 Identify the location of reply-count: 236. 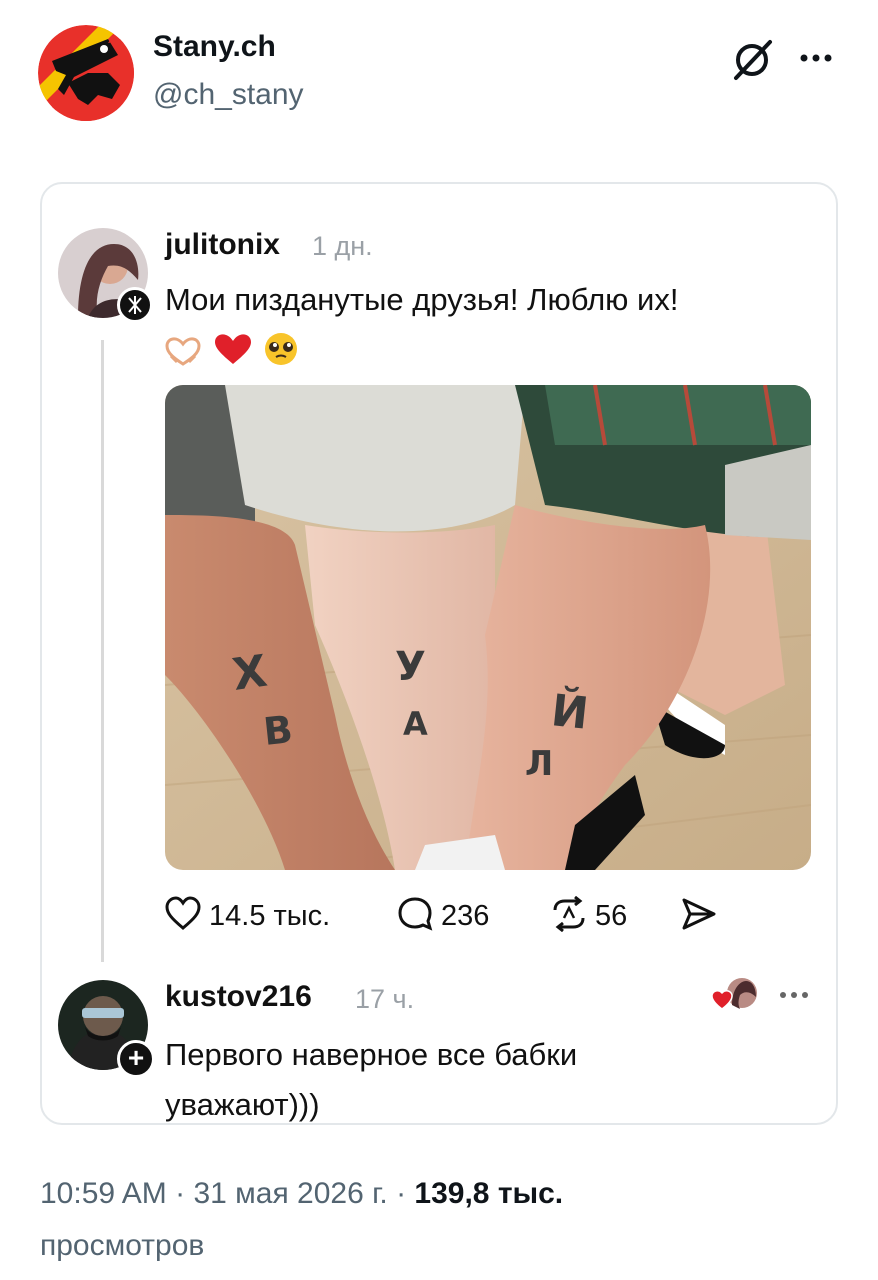
(465, 916).